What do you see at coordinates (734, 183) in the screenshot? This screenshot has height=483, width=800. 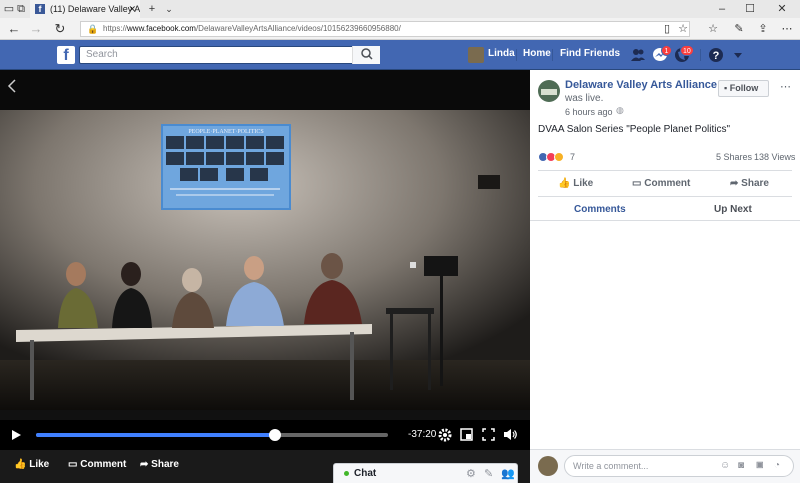 I see `share-arrow-icon: ➦` at bounding box center [734, 183].